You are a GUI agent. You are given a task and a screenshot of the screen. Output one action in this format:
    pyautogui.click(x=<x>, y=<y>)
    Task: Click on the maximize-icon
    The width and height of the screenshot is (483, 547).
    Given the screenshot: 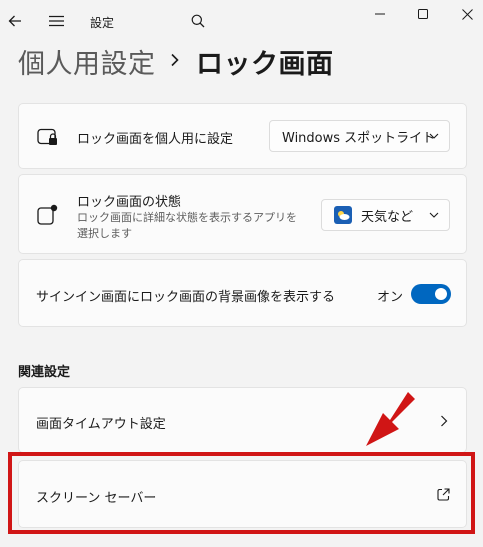 What is the action you would take?
    pyautogui.click(x=423, y=14)
    